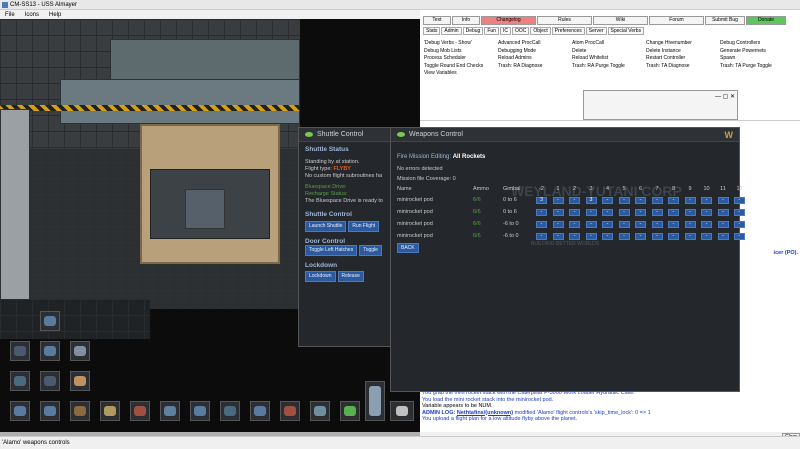 Image resolution: width=800 pixels, height=449 pixels. I want to click on tab-forum: Forum, so click(676, 20).